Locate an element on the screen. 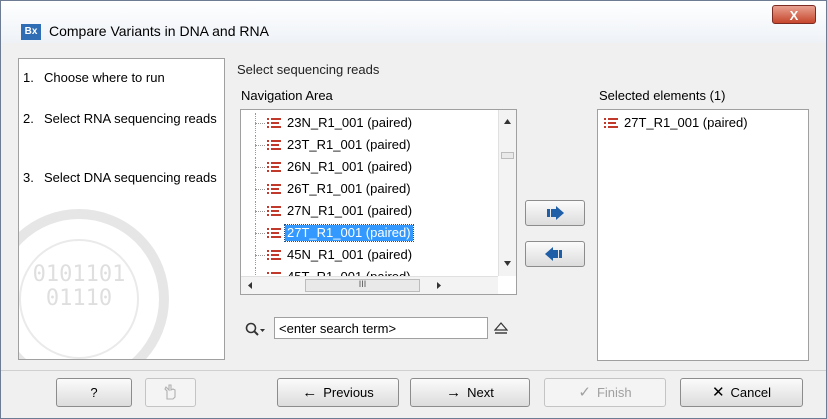 This screenshot has width=827, height=419. tree-item: 26T_R1_001 (paired) is located at coordinates (370, 189).